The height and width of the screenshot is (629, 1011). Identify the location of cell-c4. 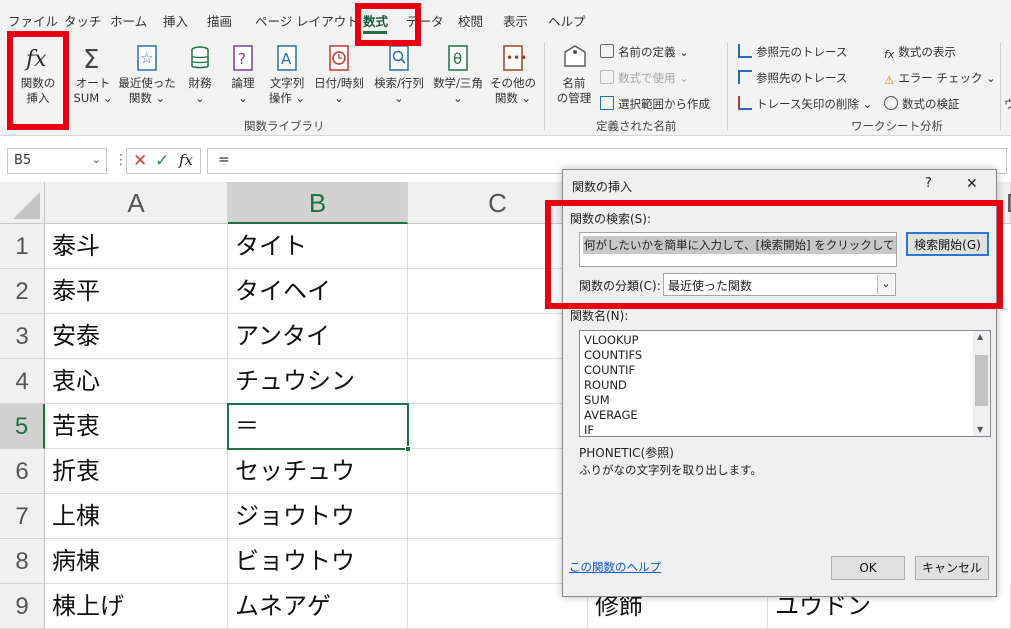
(498, 381).